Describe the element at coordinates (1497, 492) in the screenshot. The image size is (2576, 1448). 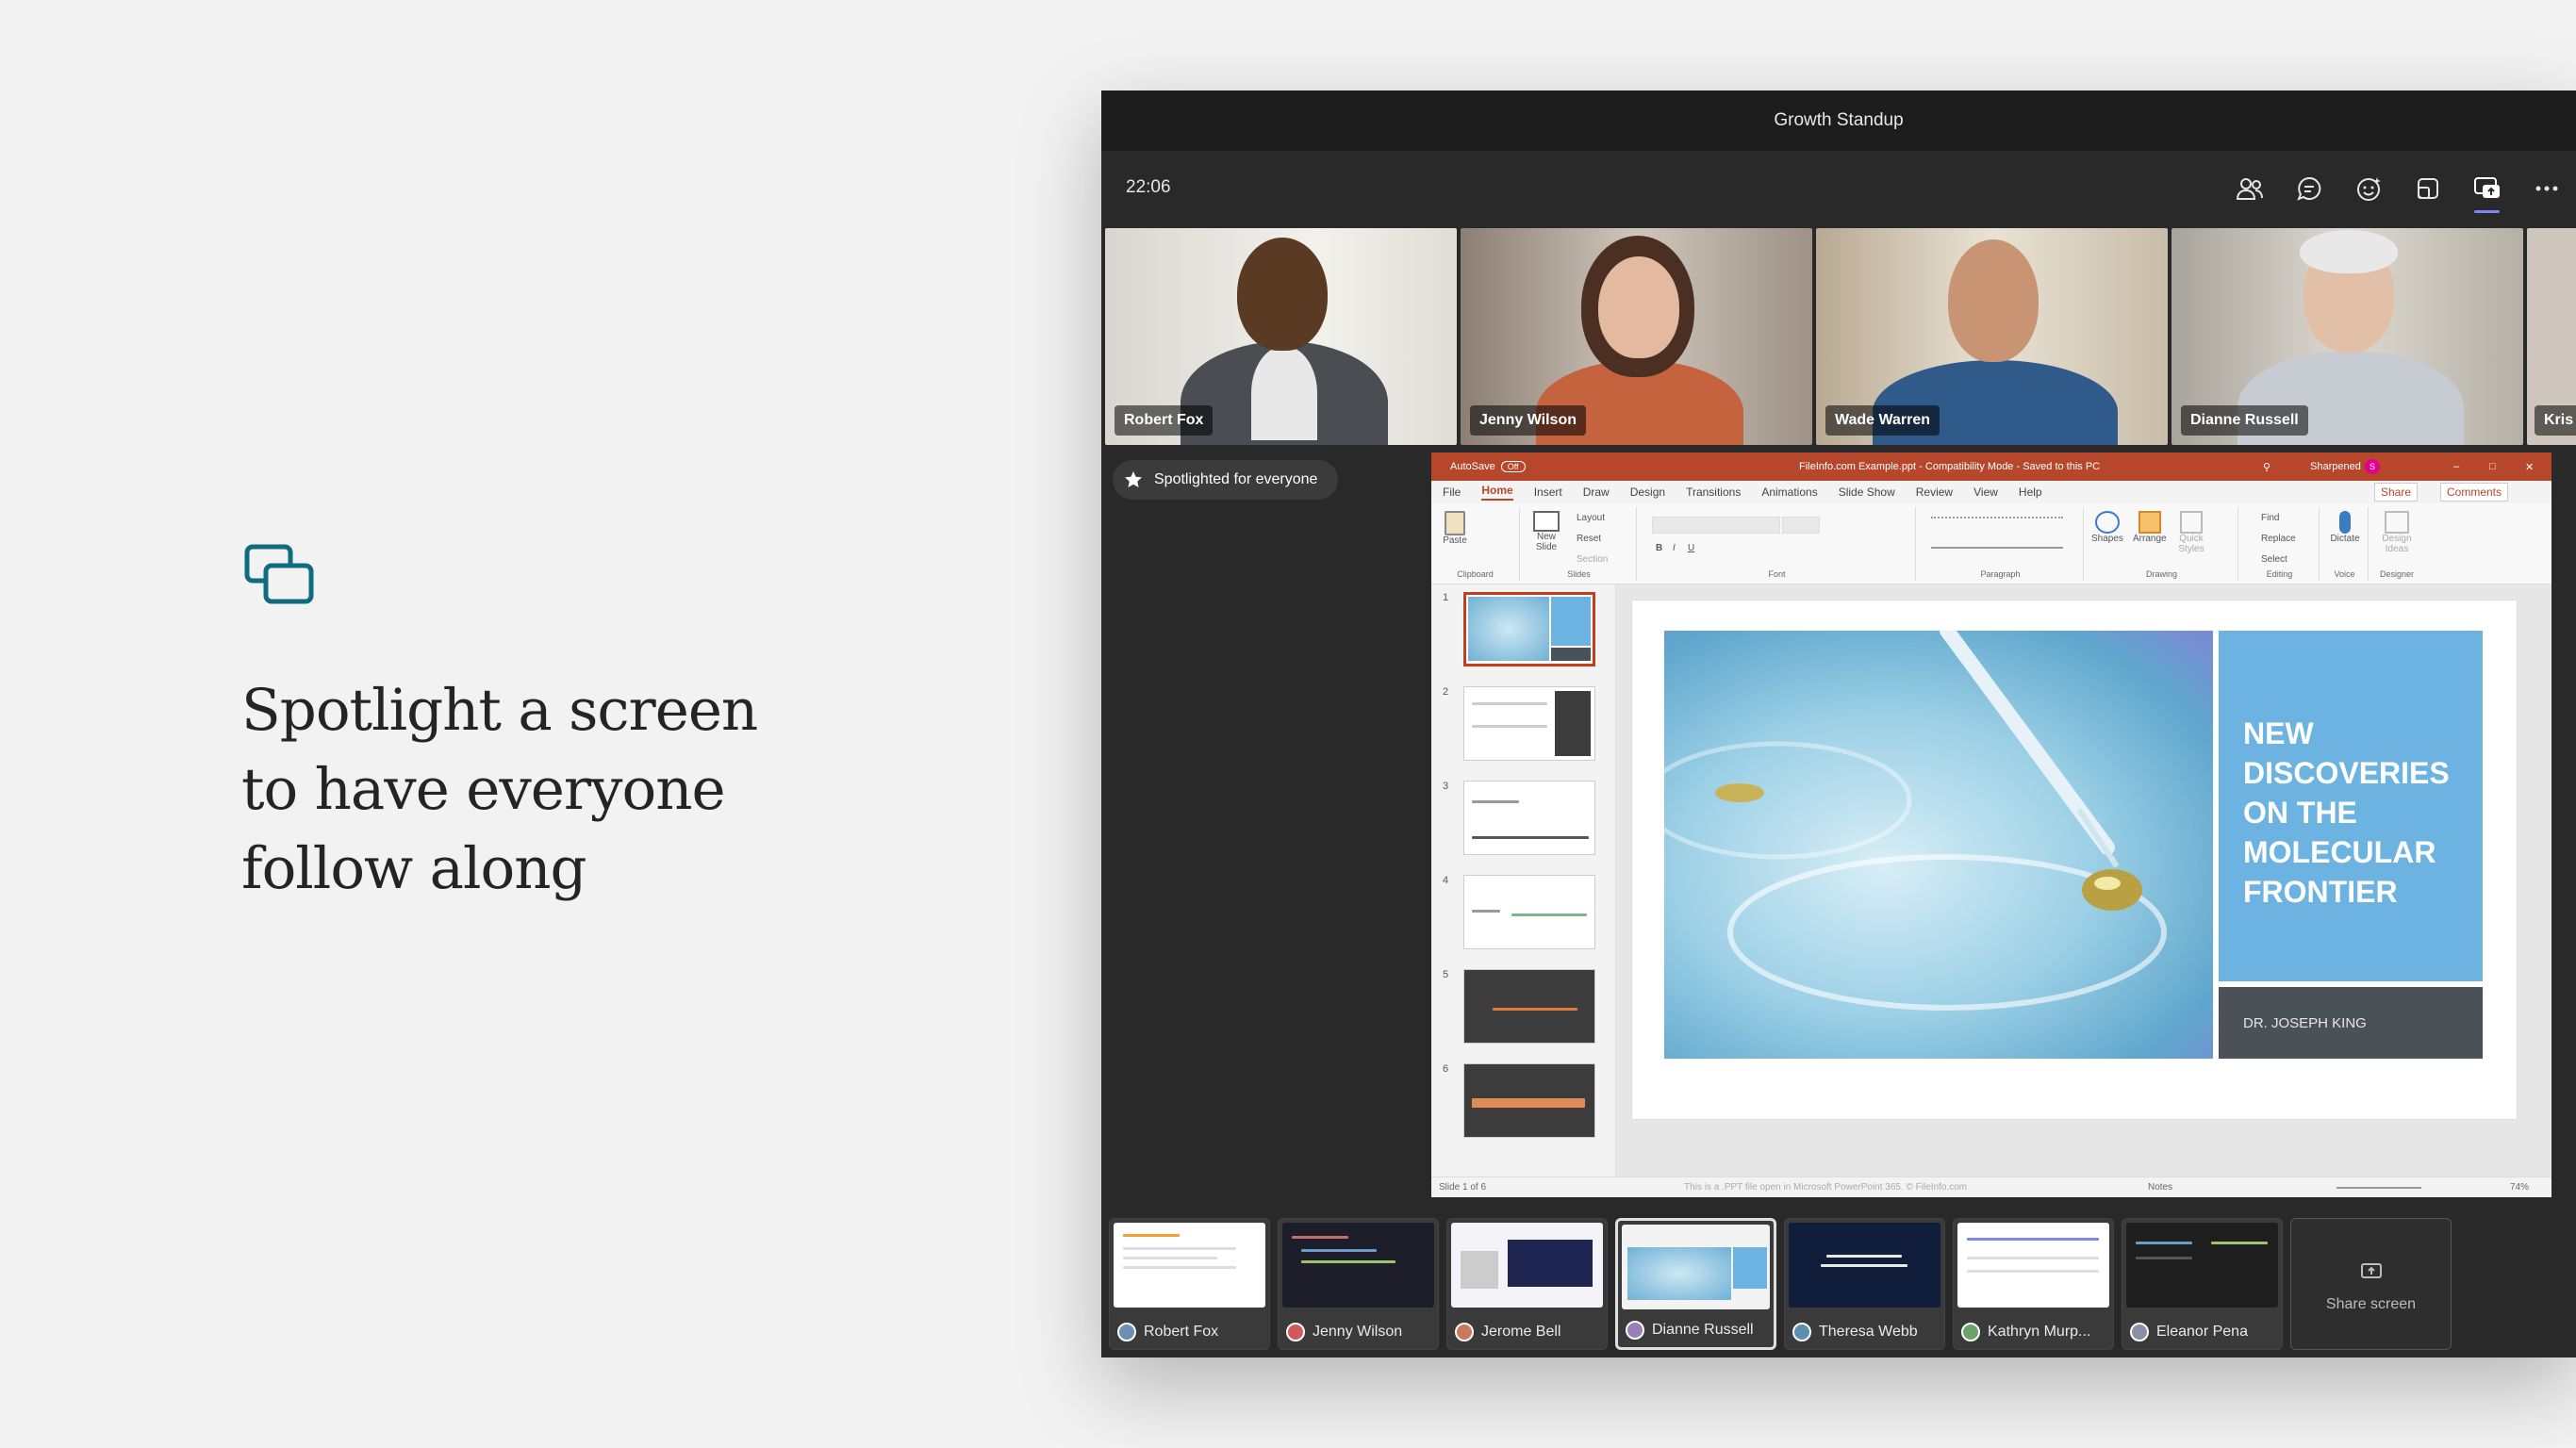
I see `menu-home: Home` at that location.